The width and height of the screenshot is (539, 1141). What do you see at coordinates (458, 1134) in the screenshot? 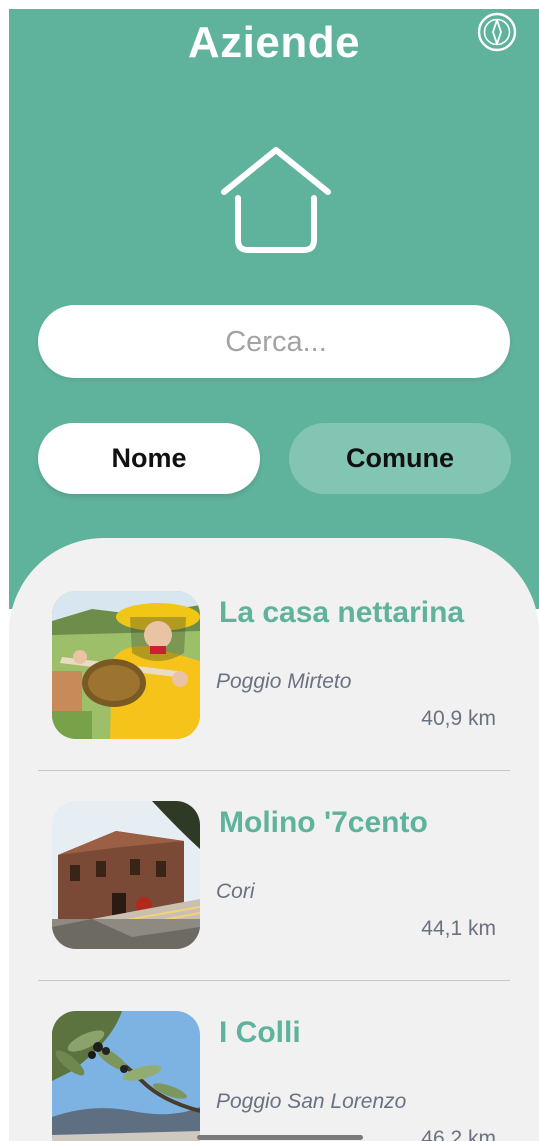
I see `company-distance: 46,2 km` at bounding box center [458, 1134].